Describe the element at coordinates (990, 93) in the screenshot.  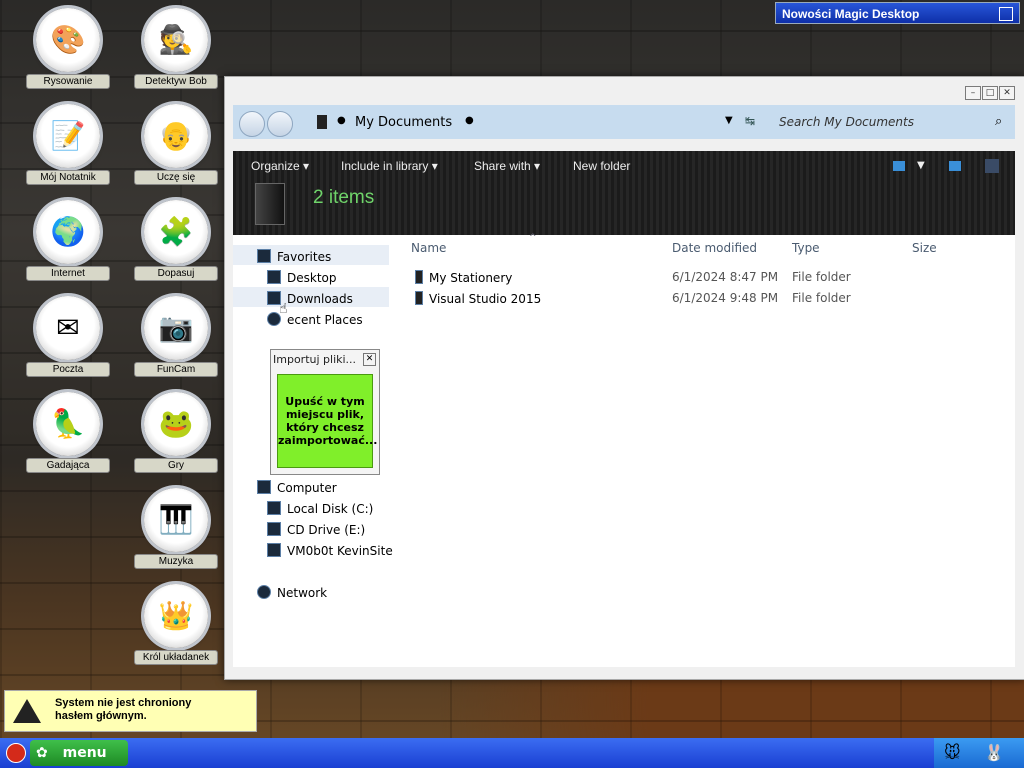
I see `maximize-button: □` at that location.